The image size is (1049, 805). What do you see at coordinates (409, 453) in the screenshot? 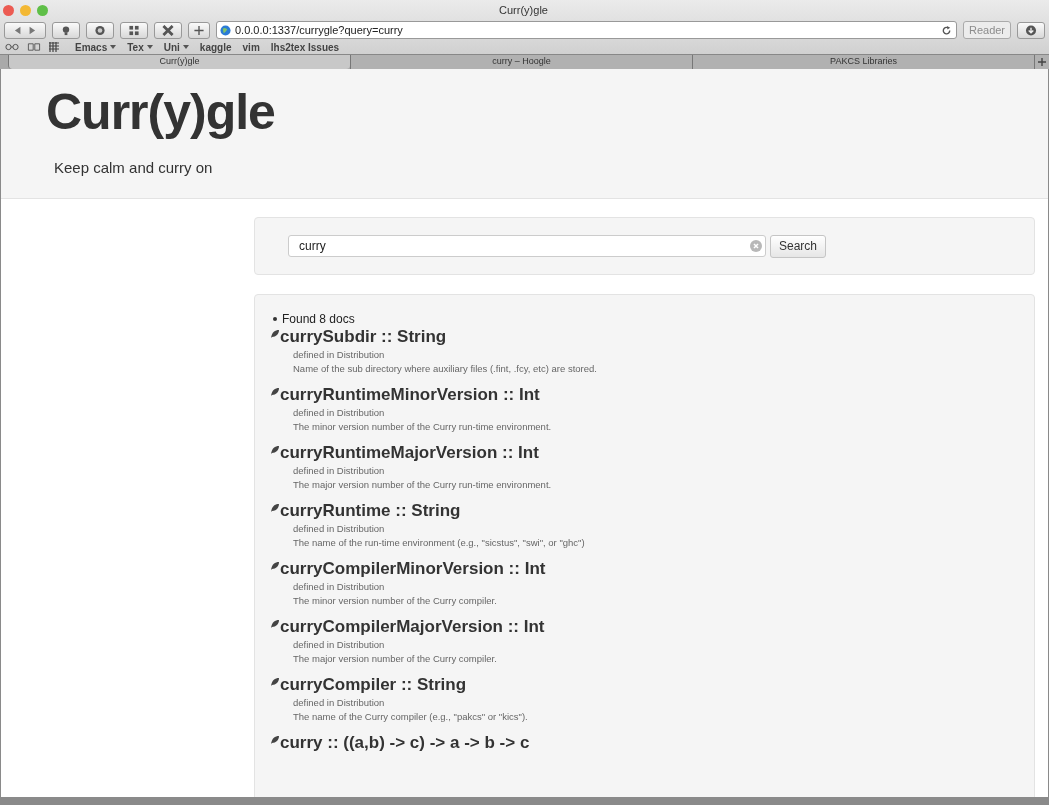
I see `function-signature: curryRuntimeMajorVersion :: Int` at bounding box center [409, 453].